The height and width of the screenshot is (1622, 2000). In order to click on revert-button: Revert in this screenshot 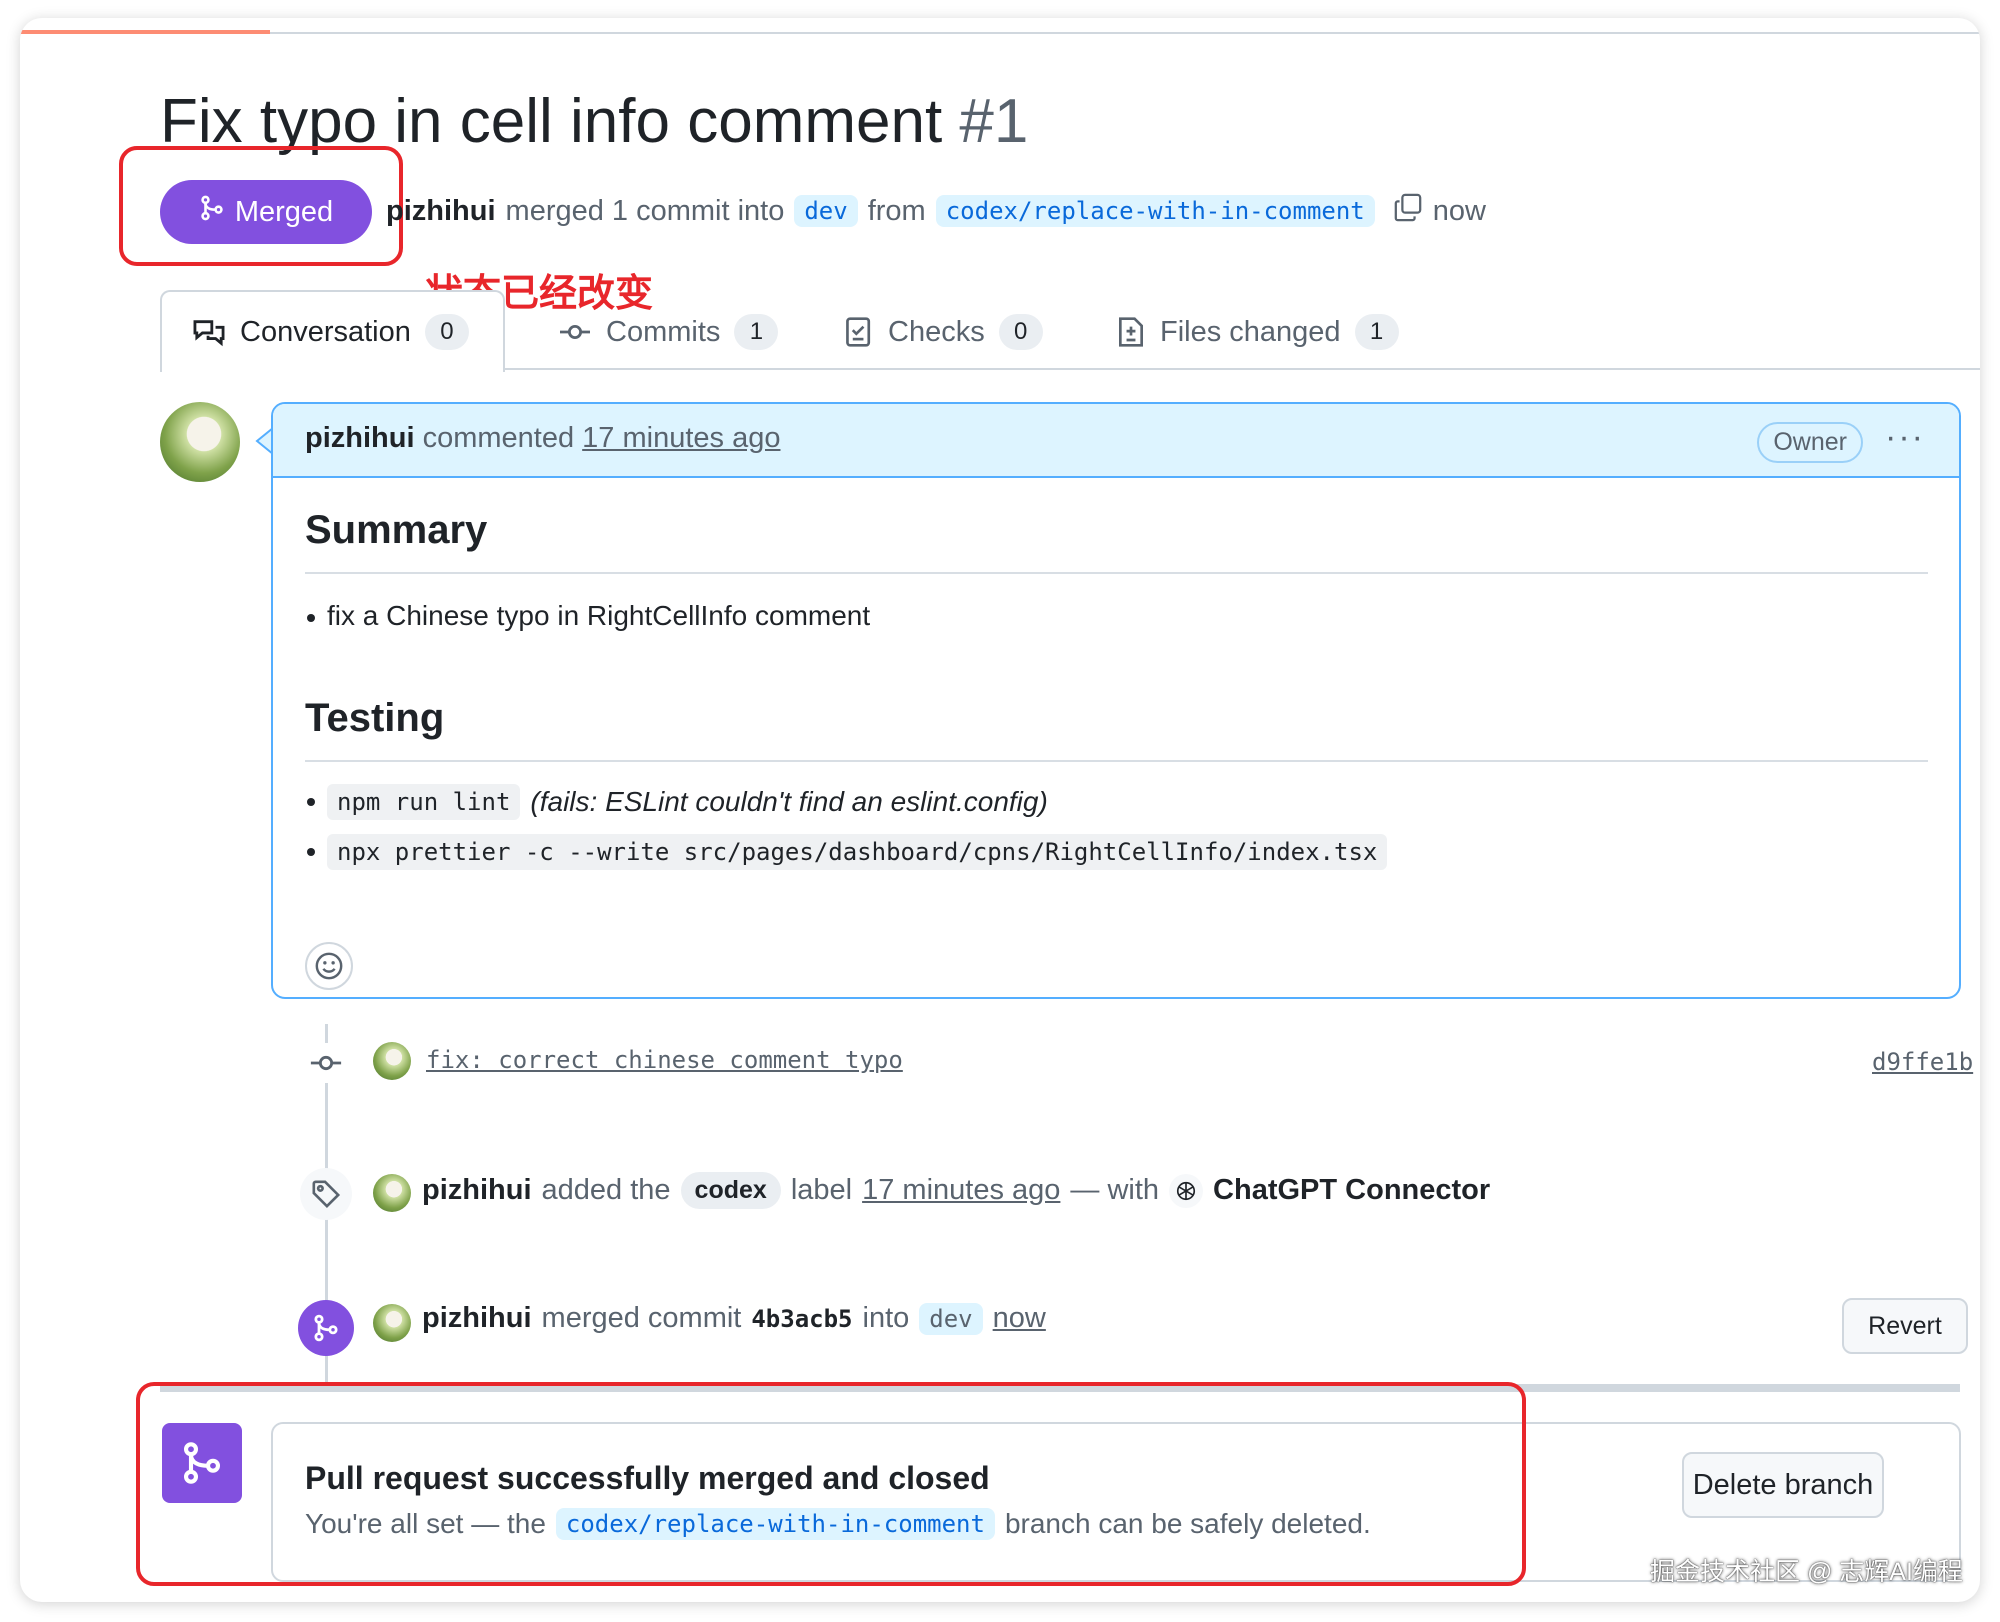, I will do `click(1905, 1326)`.